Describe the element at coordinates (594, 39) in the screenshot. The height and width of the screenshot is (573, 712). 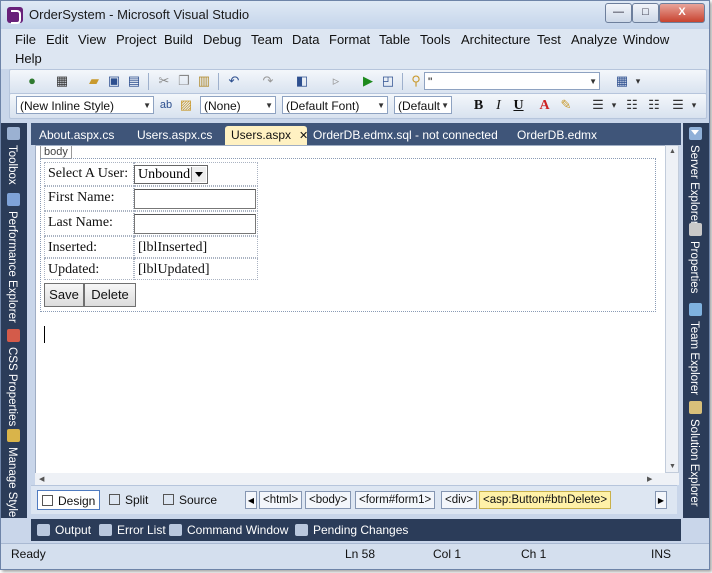
I see `menu-analyze: Analyze` at that location.